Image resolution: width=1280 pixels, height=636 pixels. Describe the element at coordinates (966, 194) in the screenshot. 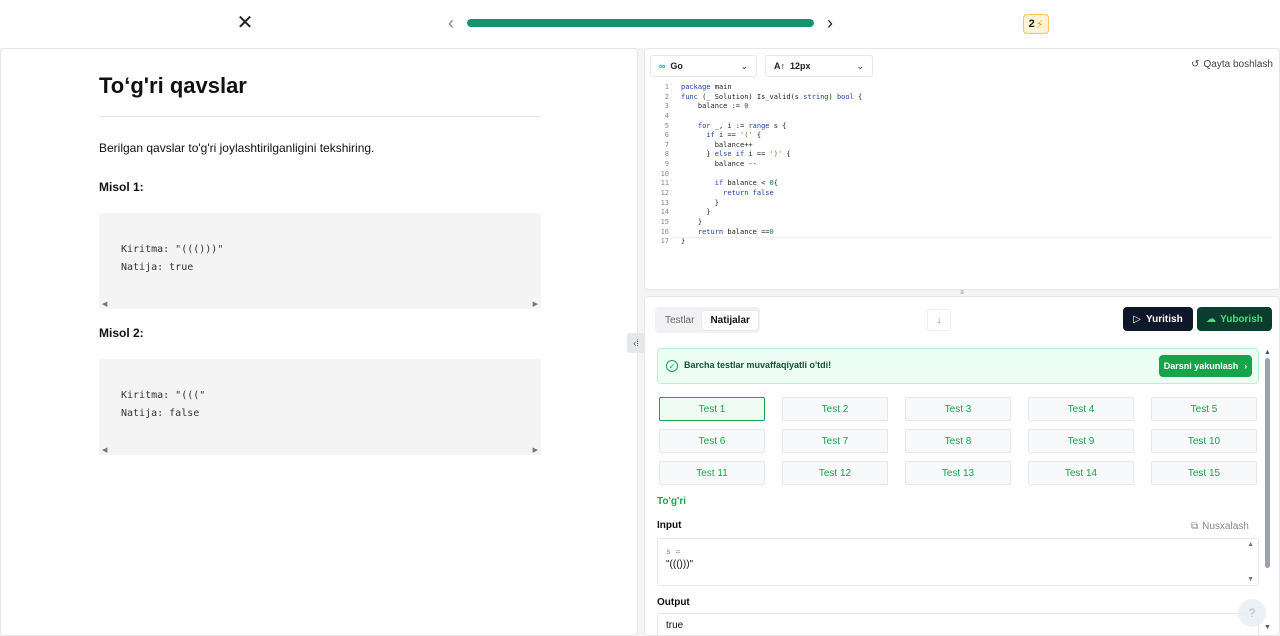

I see `code-line: 12 return false` at that location.